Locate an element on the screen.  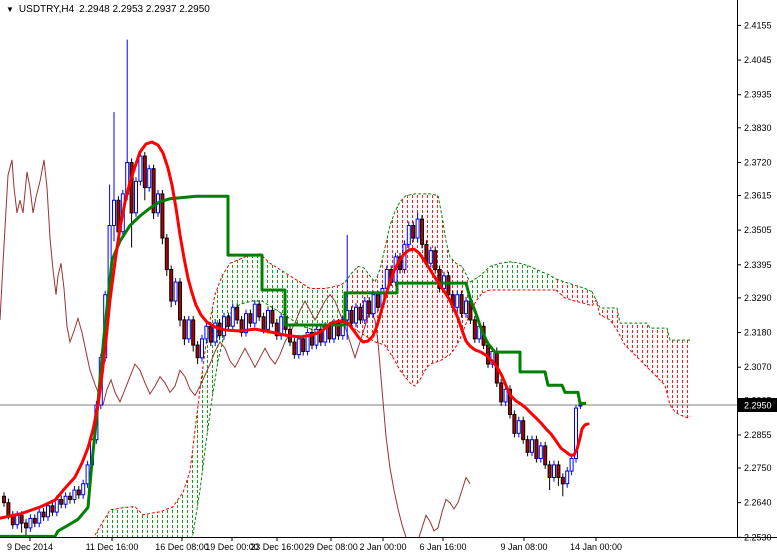
current-price-tag: 2.2950 is located at coordinates (757, 405).